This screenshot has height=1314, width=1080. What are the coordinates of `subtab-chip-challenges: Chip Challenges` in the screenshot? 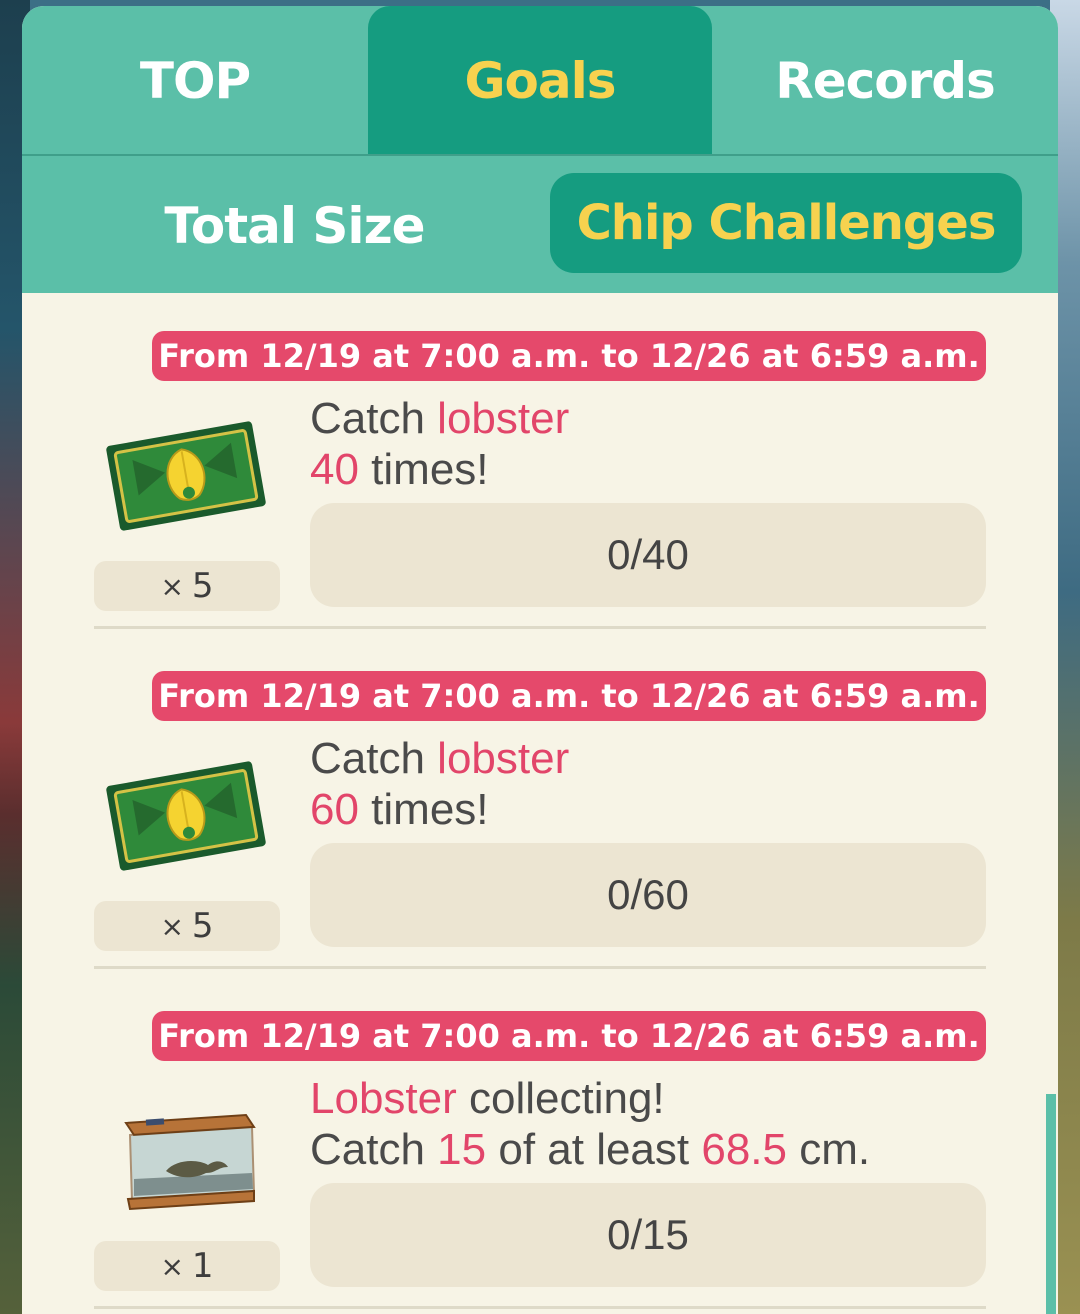 It's located at (786, 223).